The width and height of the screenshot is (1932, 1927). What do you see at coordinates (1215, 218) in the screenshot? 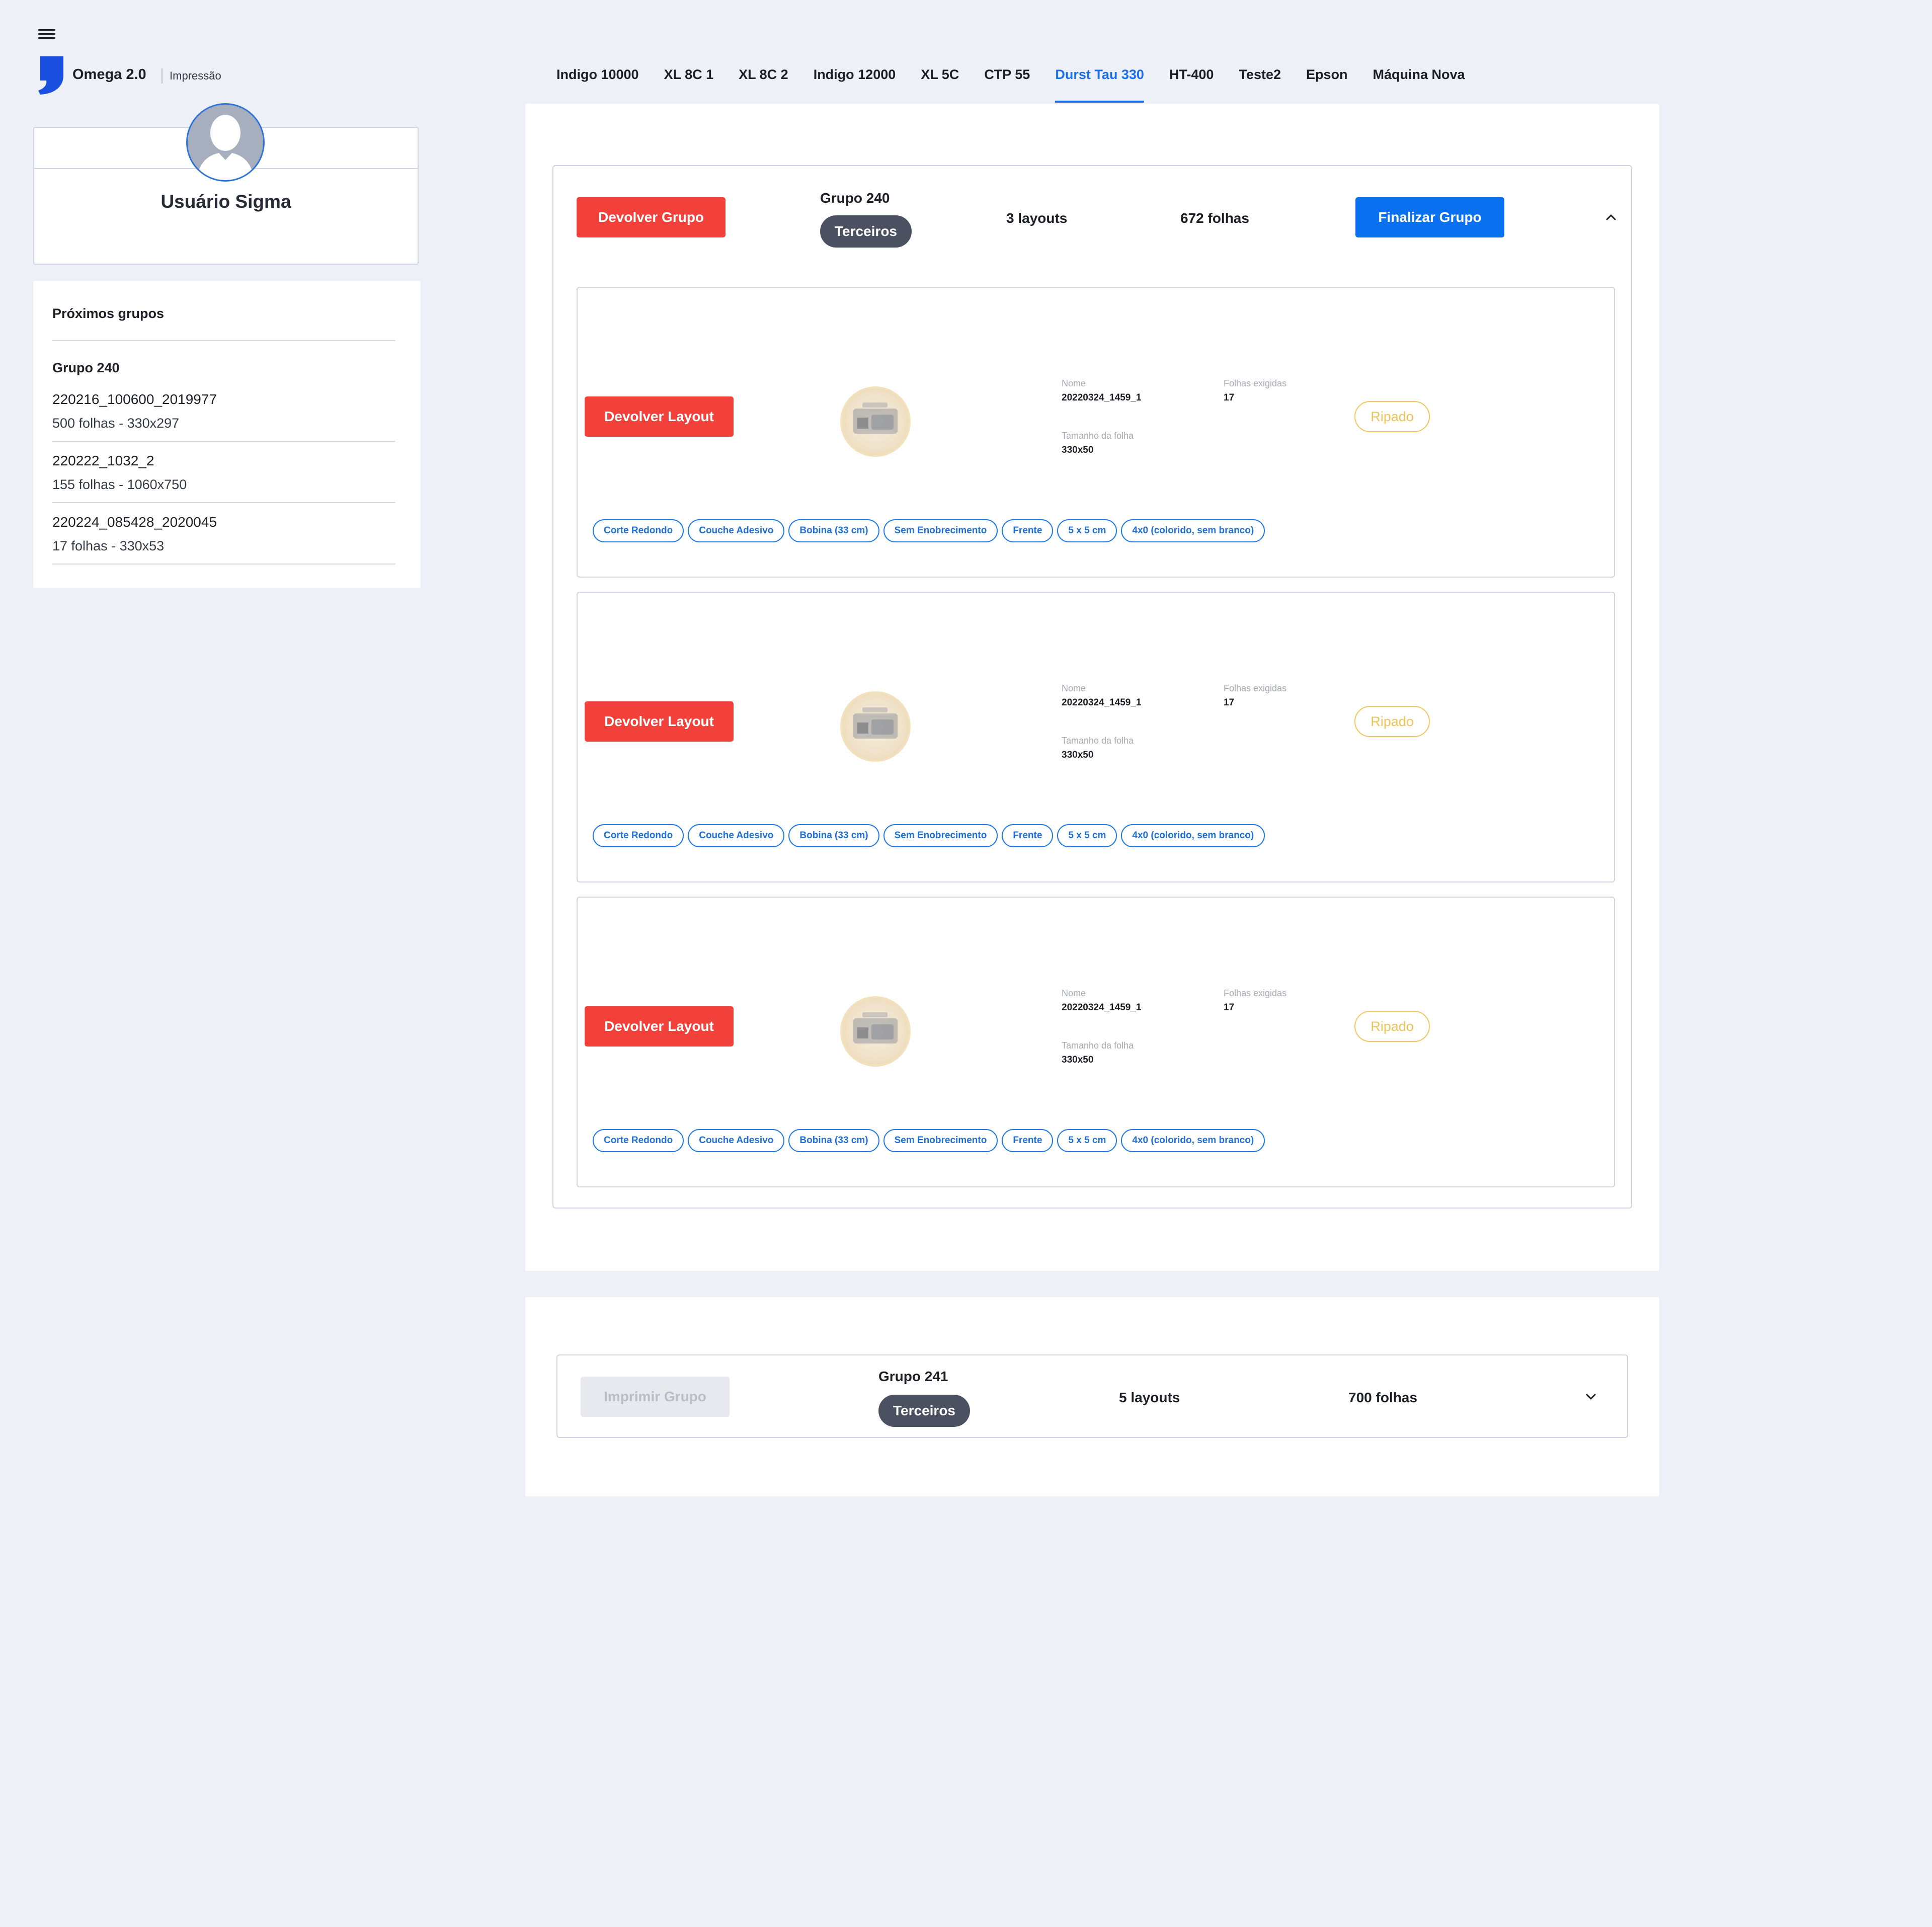
I see `group-sheets-count: 672 folhas` at bounding box center [1215, 218].